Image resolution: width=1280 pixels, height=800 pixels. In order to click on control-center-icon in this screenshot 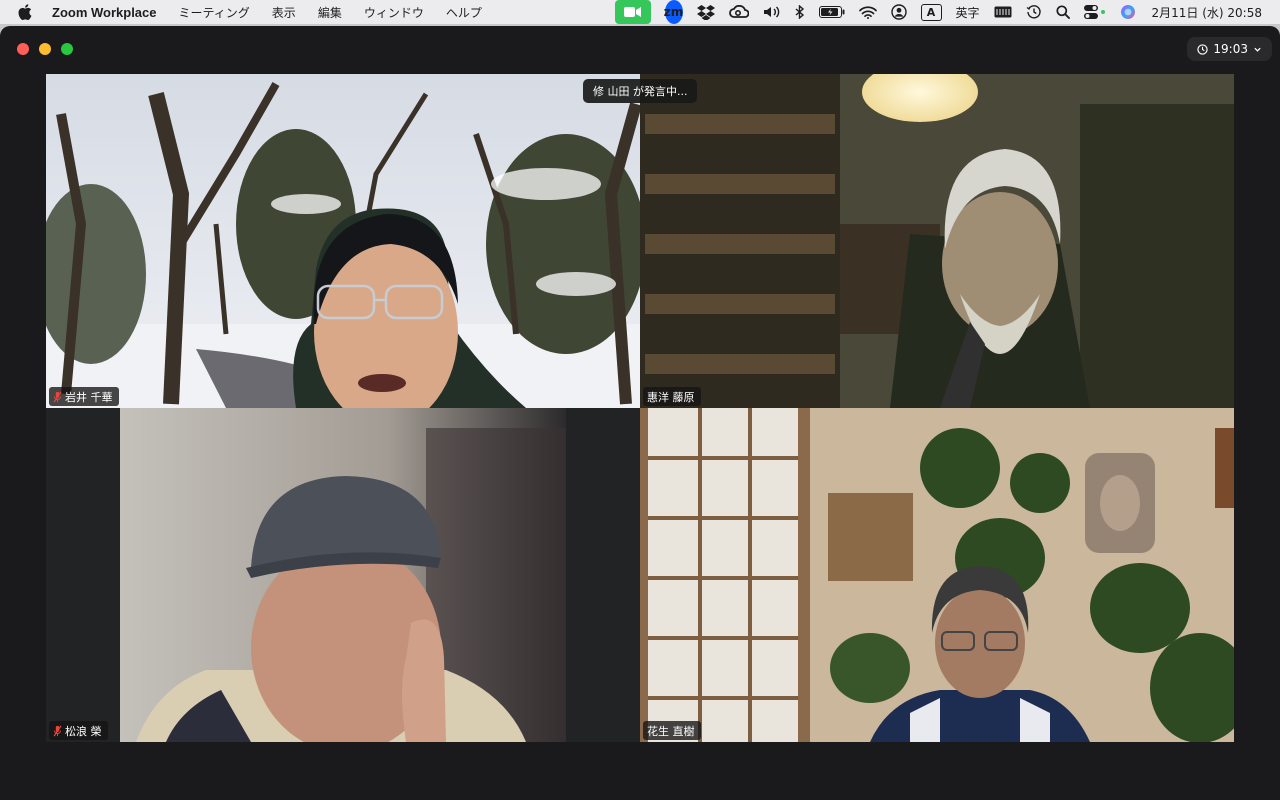, I will do `click(1094, 12)`.